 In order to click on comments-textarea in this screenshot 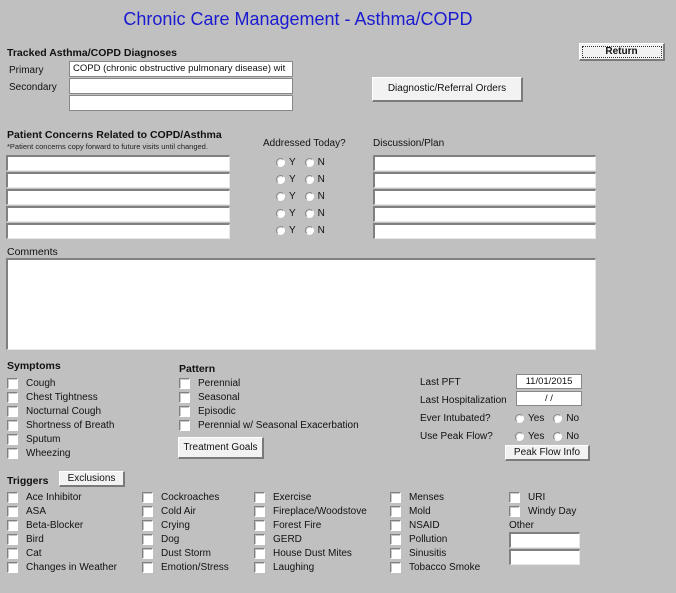, I will do `click(301, 304)`.